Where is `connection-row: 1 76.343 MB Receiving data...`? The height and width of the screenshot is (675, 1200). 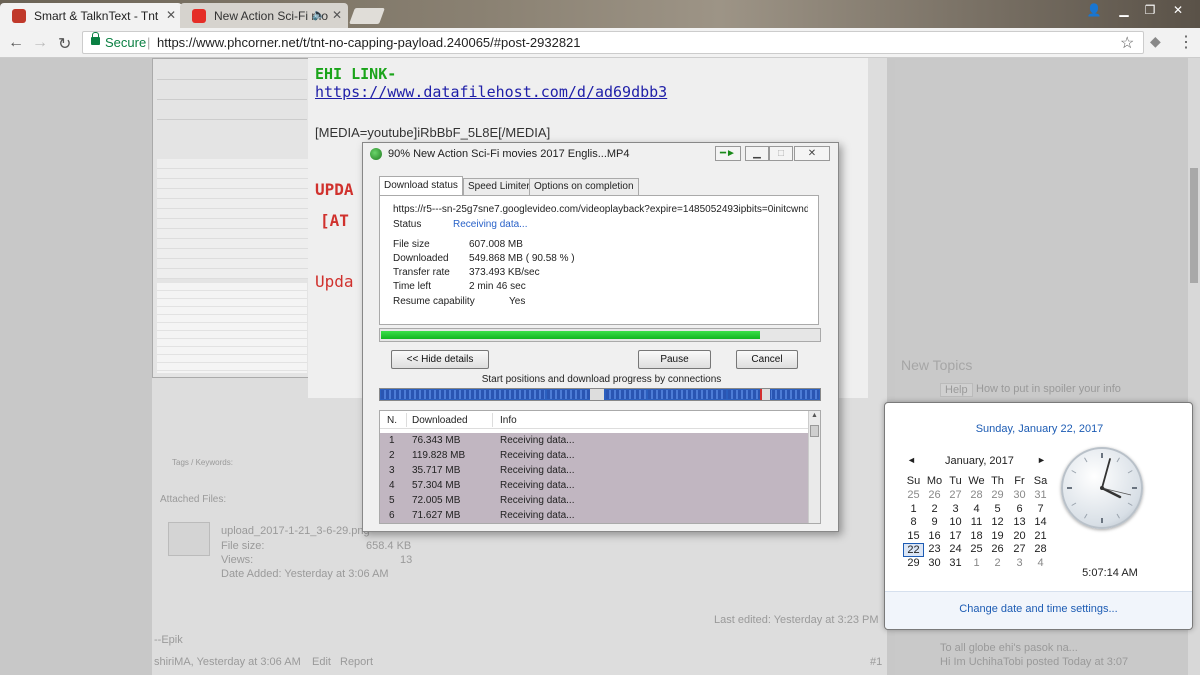
connection-row: 1 76.343 MB Receiving data... is located at coordinates (594, 440).